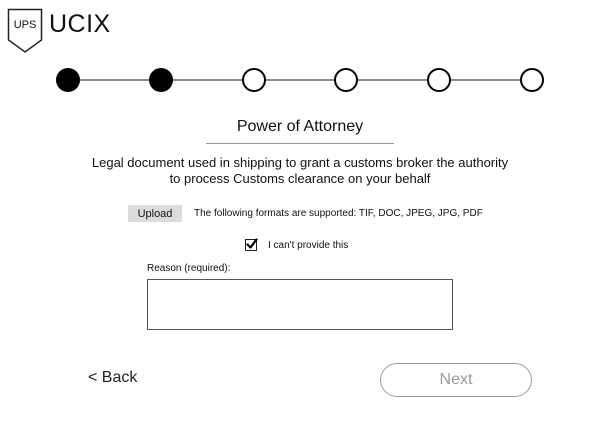  Describe the element at coordinates (300, 126) in the screenshot. I see `page-title: Power of Attorney` at that location.